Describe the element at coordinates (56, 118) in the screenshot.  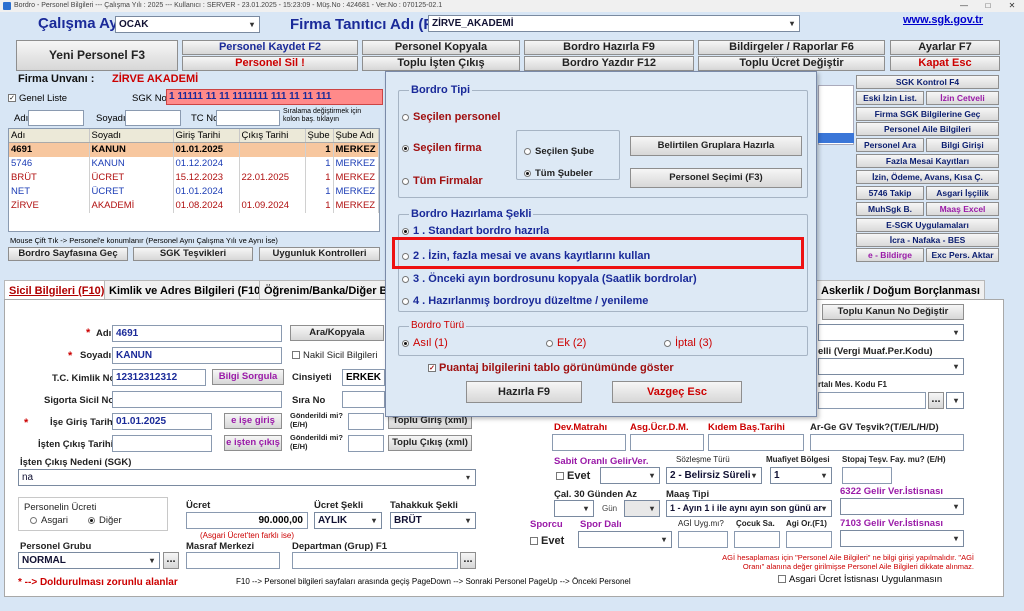
I see `adi-filter-input` at that location.